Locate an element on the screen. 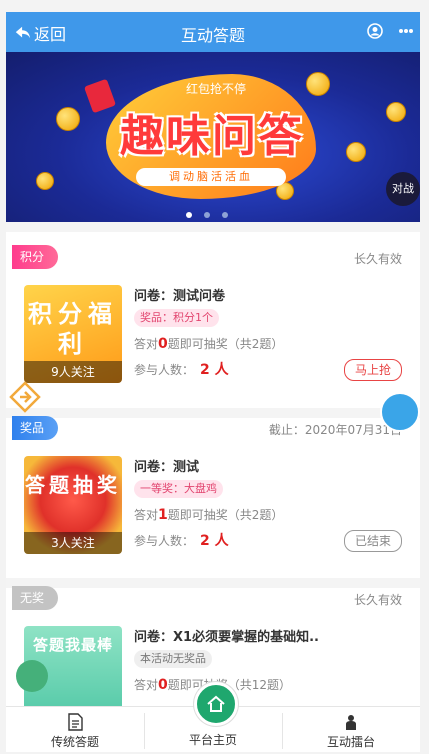 The image size is (429, 754). nav-item-traditional: 传统答题 is located at coordinates (75, 729).